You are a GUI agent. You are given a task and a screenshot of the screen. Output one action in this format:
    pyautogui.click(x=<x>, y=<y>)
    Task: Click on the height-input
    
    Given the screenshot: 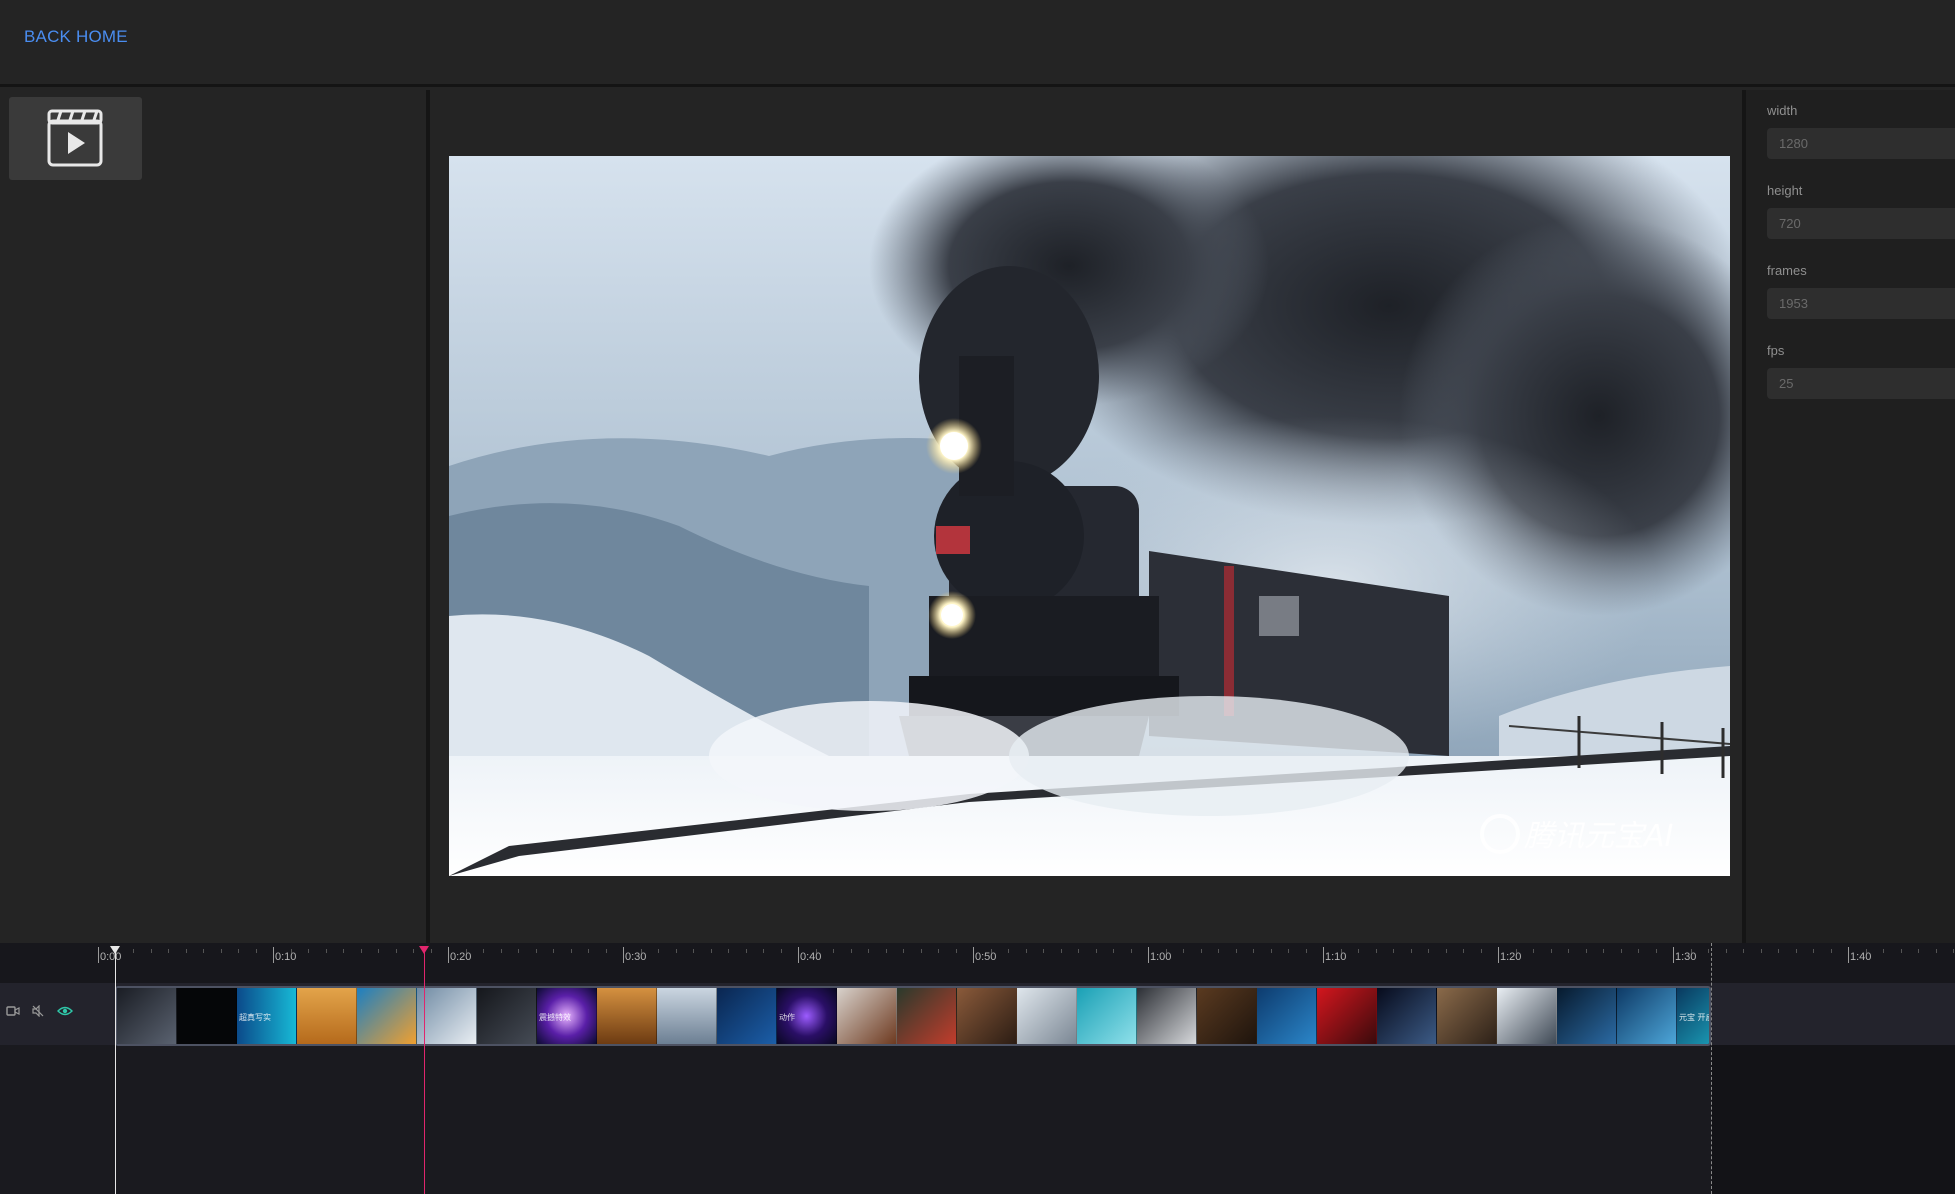 What is the action you would take?
    pyautogui.click(x=1861, y=223)
    